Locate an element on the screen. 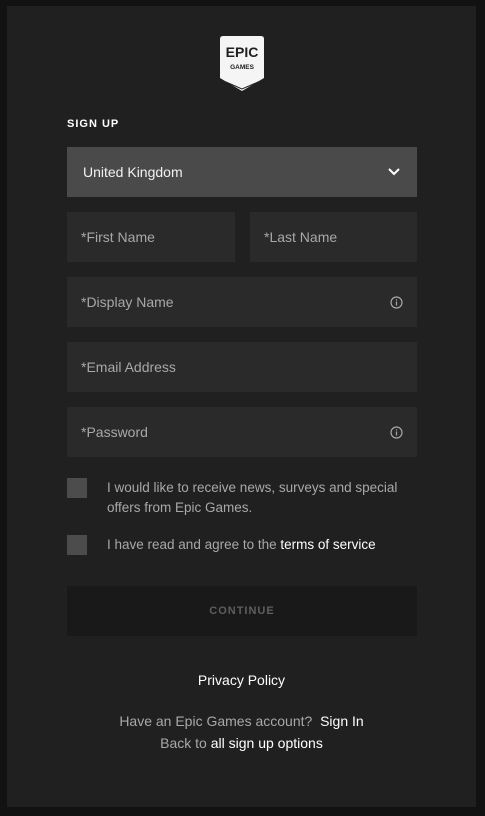  country-select: United Kingdom is located at coordinates (242, 172).